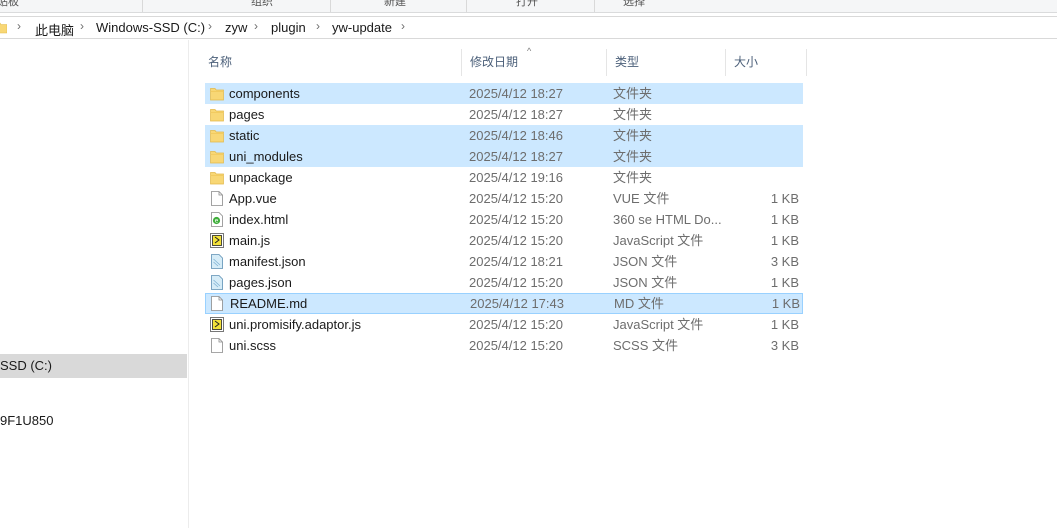 This screenshot has width=1057, height=528. I want to click on ribbon-group-organize: 组织, so click(262, 4).